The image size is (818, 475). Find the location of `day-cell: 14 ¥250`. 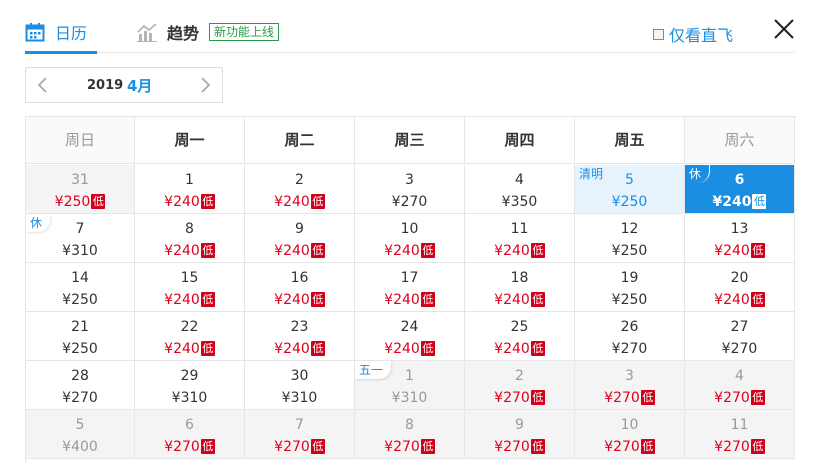

day-cell: 14 ¥250 is located at coordinates (80, 287).